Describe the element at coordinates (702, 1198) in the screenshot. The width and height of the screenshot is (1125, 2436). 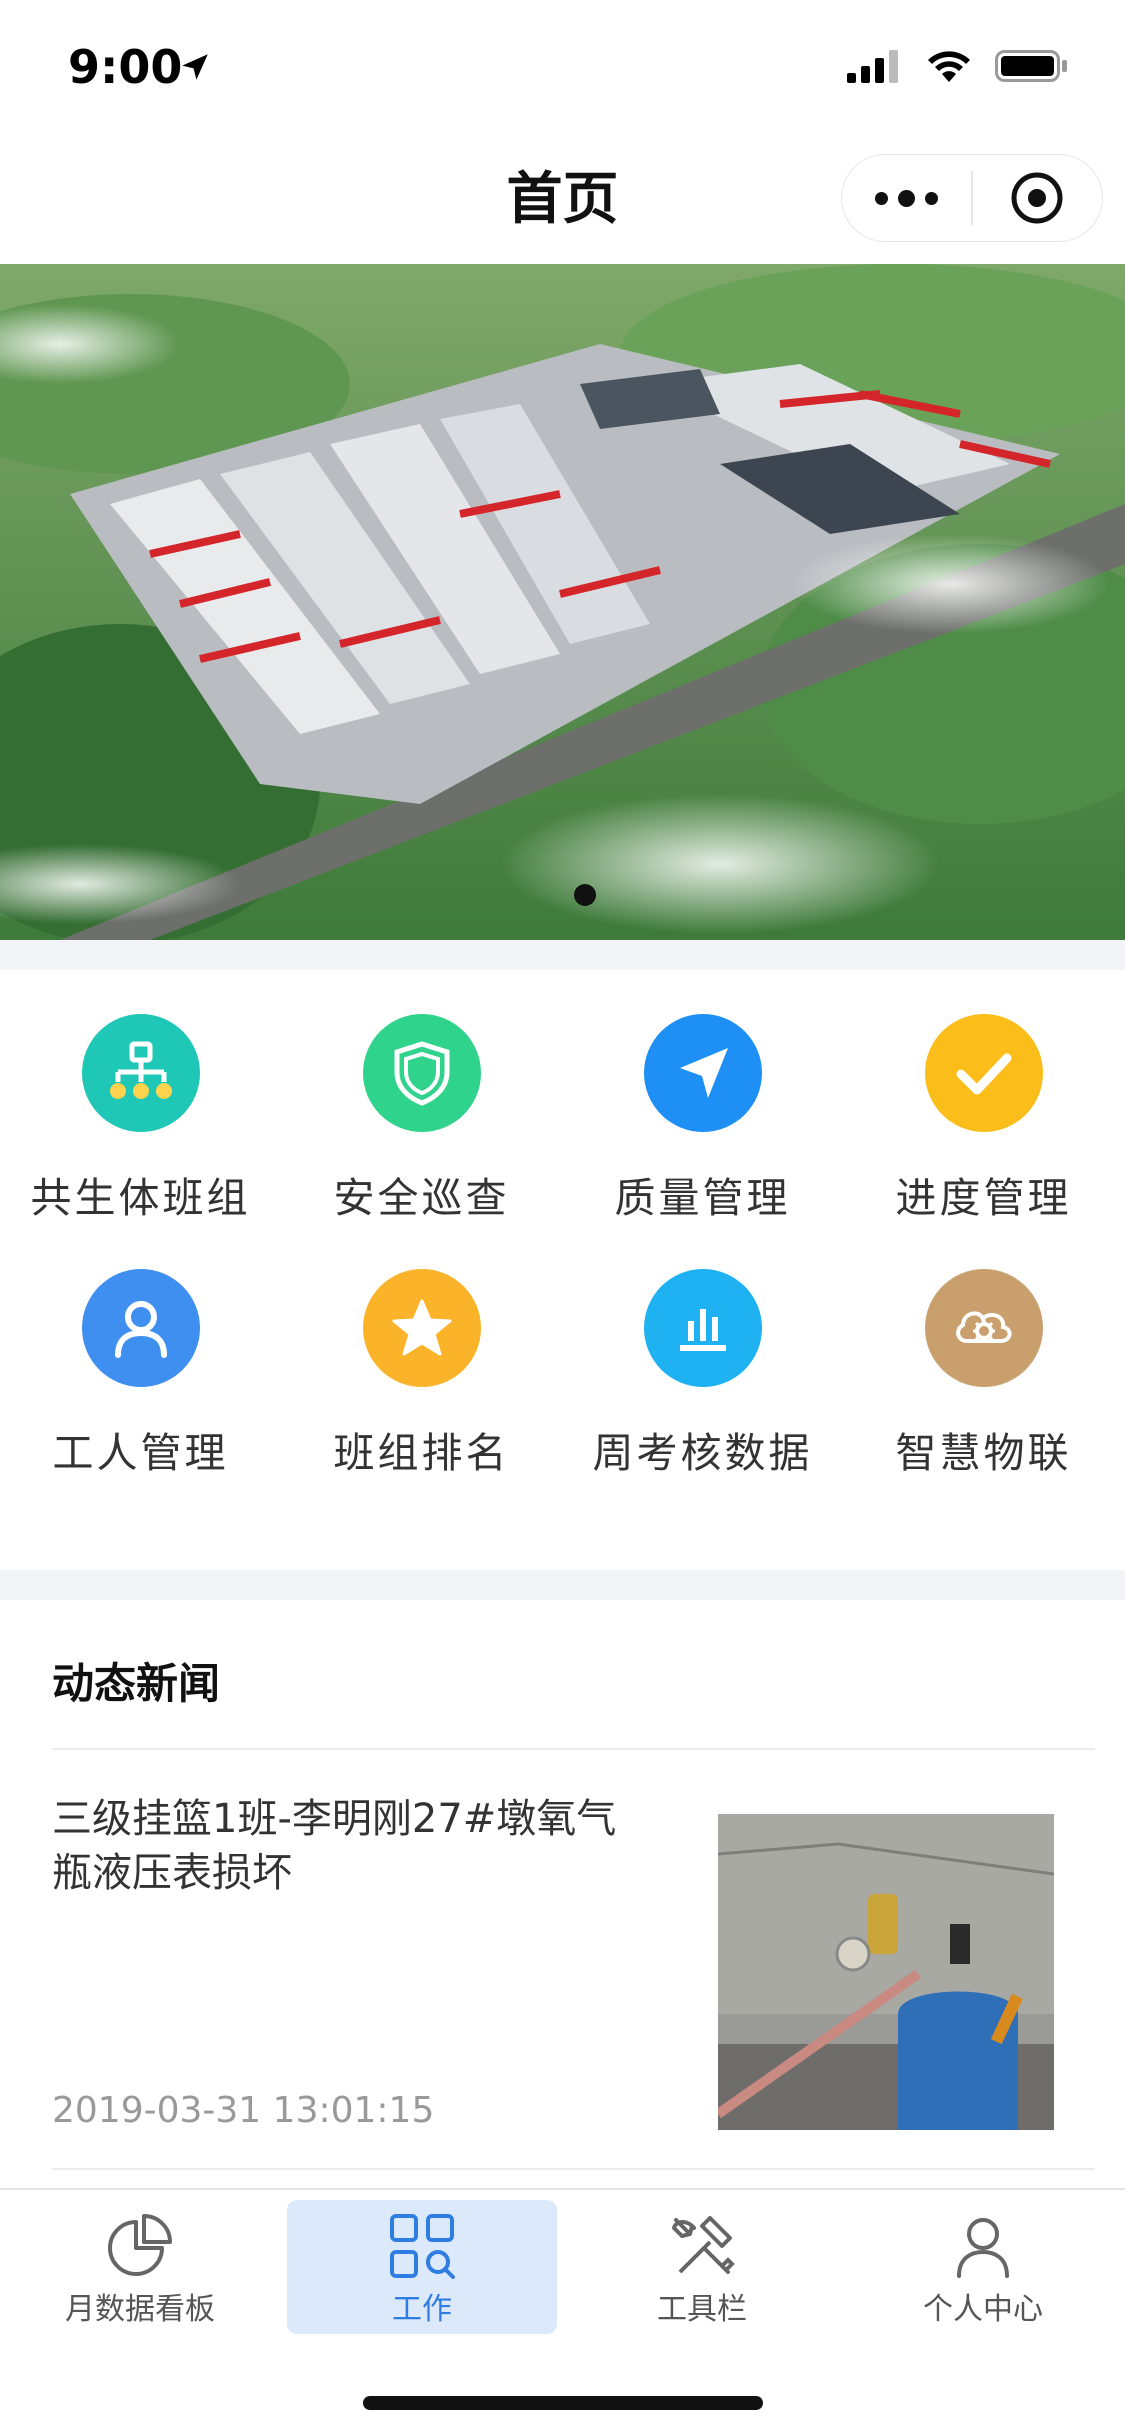
I see `grid-item-label: 质量管理` at that location.